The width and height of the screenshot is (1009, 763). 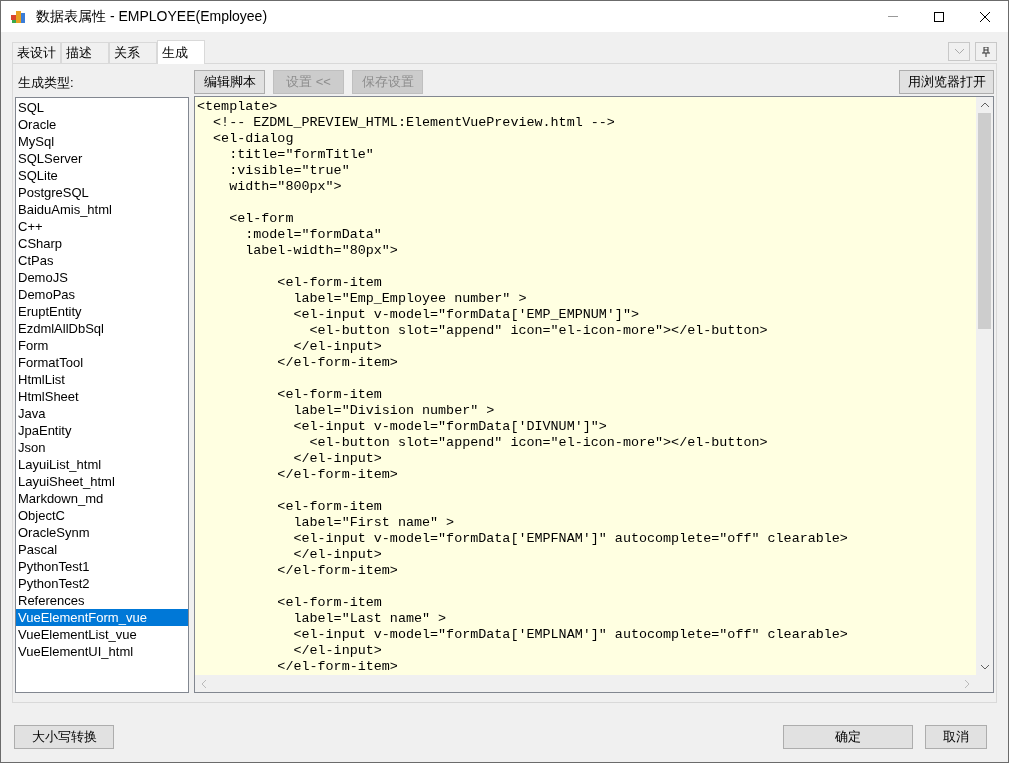 What do you see at coordinates (985, 16) in the screenshot?
I see `close-icon` at bounding box center [985, 16].